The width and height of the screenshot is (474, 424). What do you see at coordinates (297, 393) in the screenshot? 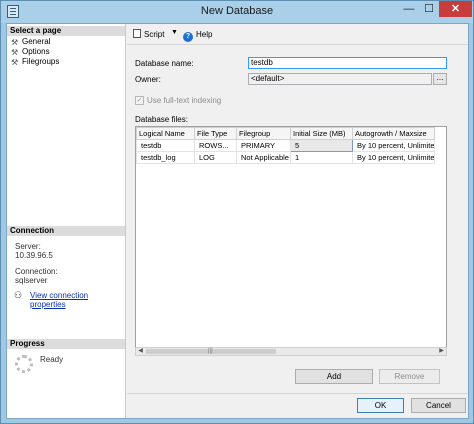
I see `footer-divider` at bounding box center [297, 393].